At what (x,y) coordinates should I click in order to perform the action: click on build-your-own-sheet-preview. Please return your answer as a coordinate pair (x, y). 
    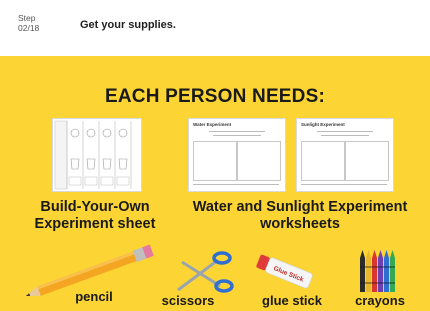
    Looking at the image, I should click on (97, 155).